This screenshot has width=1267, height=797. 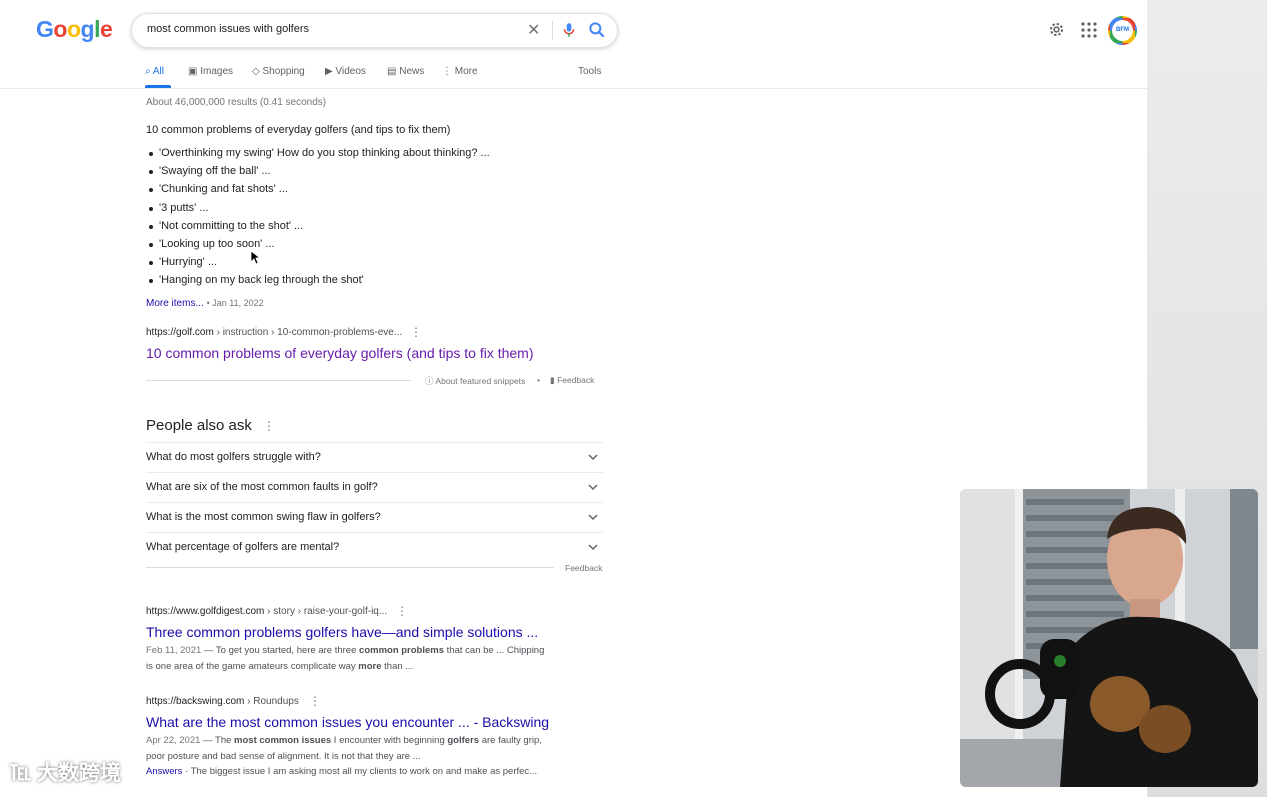 I want to click on watermark-text: 大数跨境, so click(x=78, y=773).